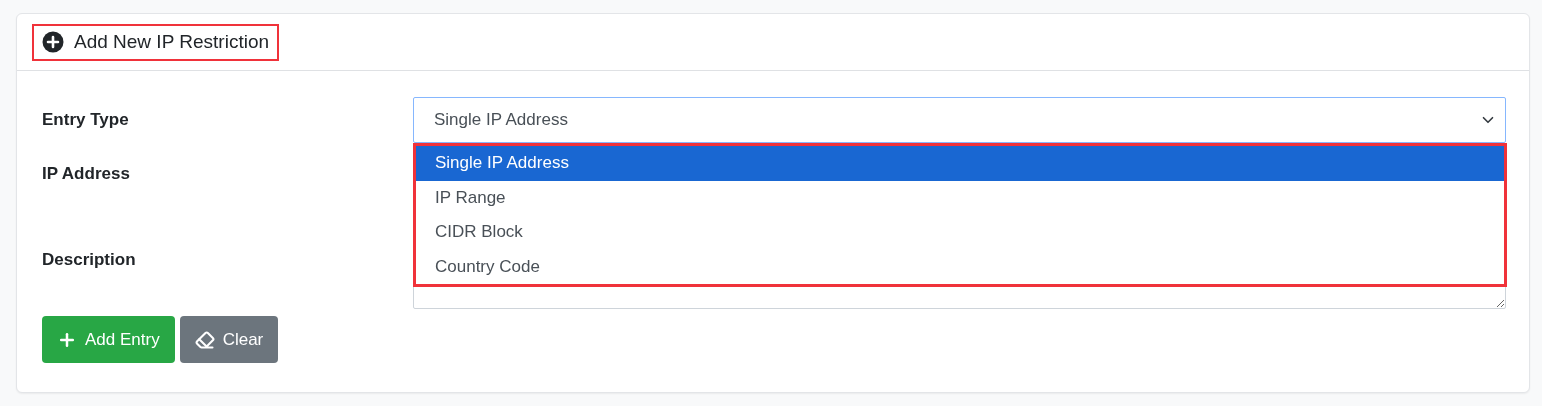  Describe the element at coordinates (960, 163) in the screenshot. I see `dropdown-option: Single IP Address` at that location.